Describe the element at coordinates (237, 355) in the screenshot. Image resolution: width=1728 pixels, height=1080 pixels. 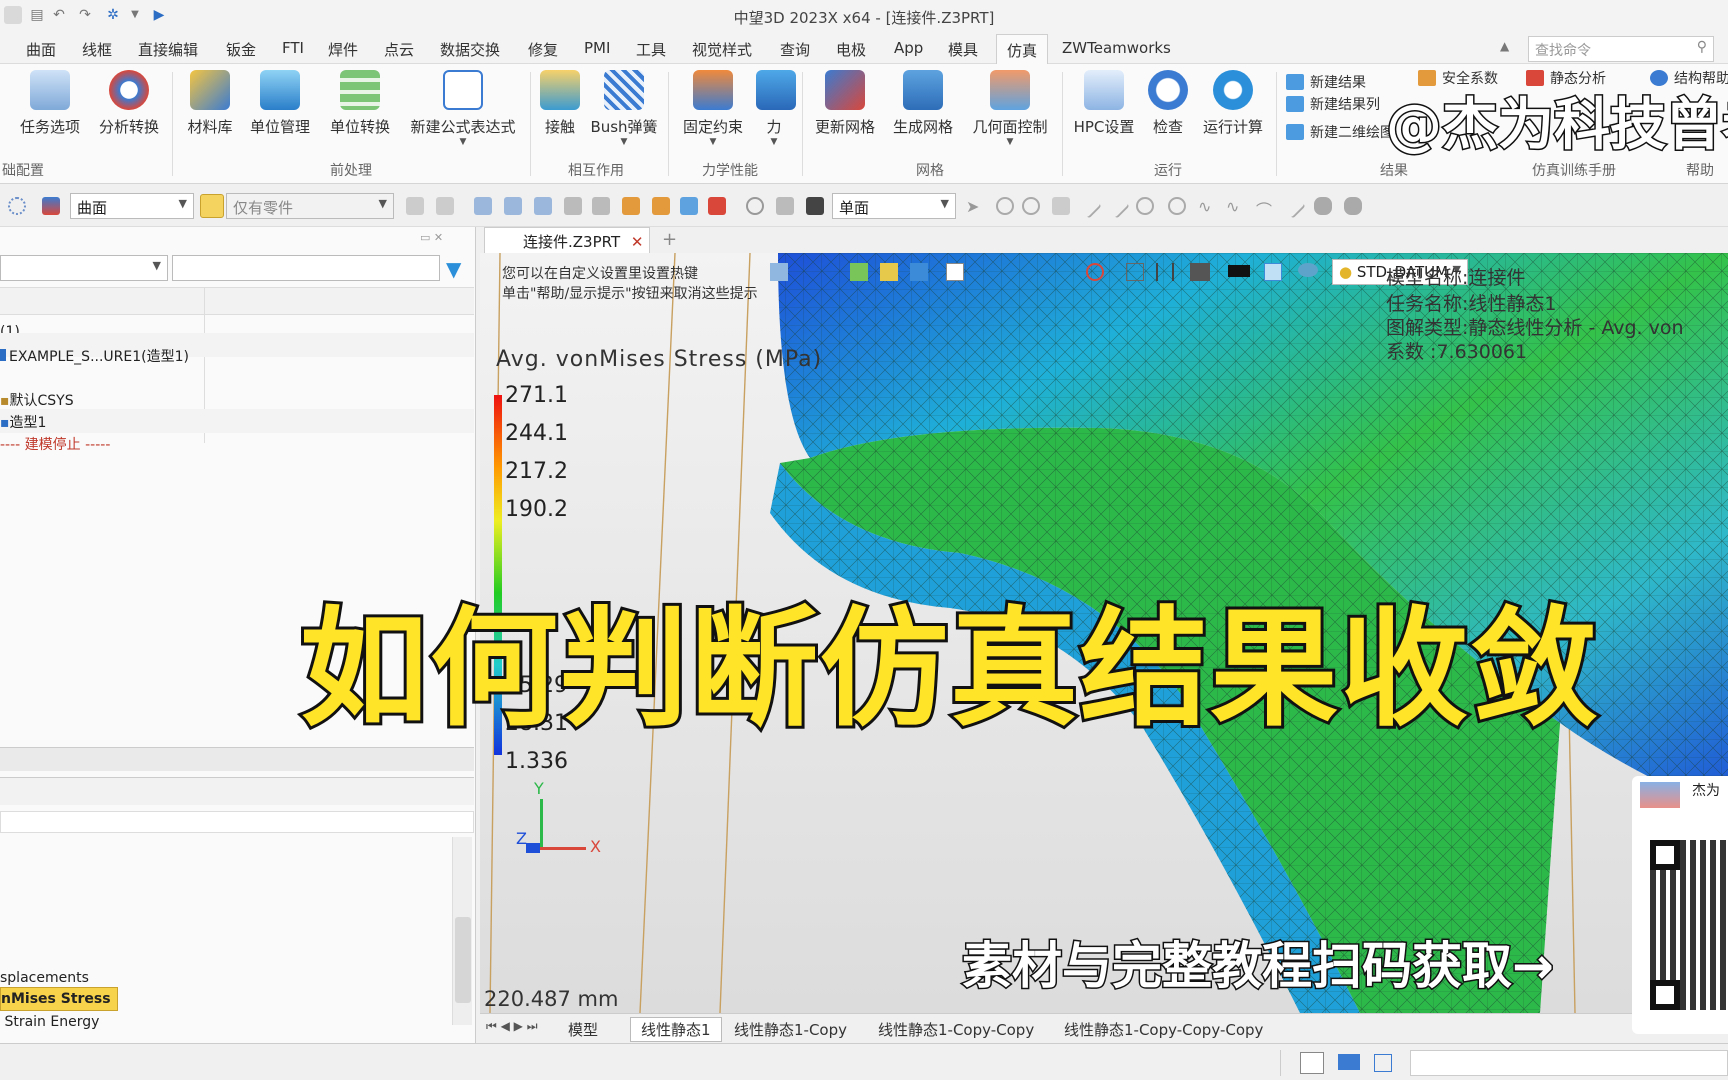
I see `tree-row-model: EXAMPLE_S...URE1(造型1)` at that location.